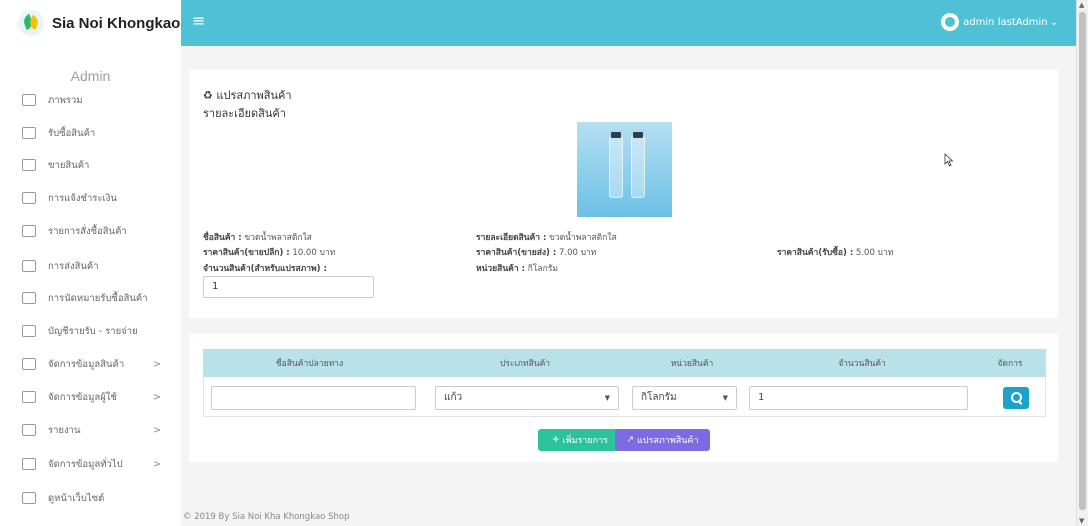 The height and width of the screenshot is (526, 1088). Describe the element at coordinates (517, 269) in the screenshot. I see `product-unit: หน่วยสินค้า : กิโลกรัม` at that location.